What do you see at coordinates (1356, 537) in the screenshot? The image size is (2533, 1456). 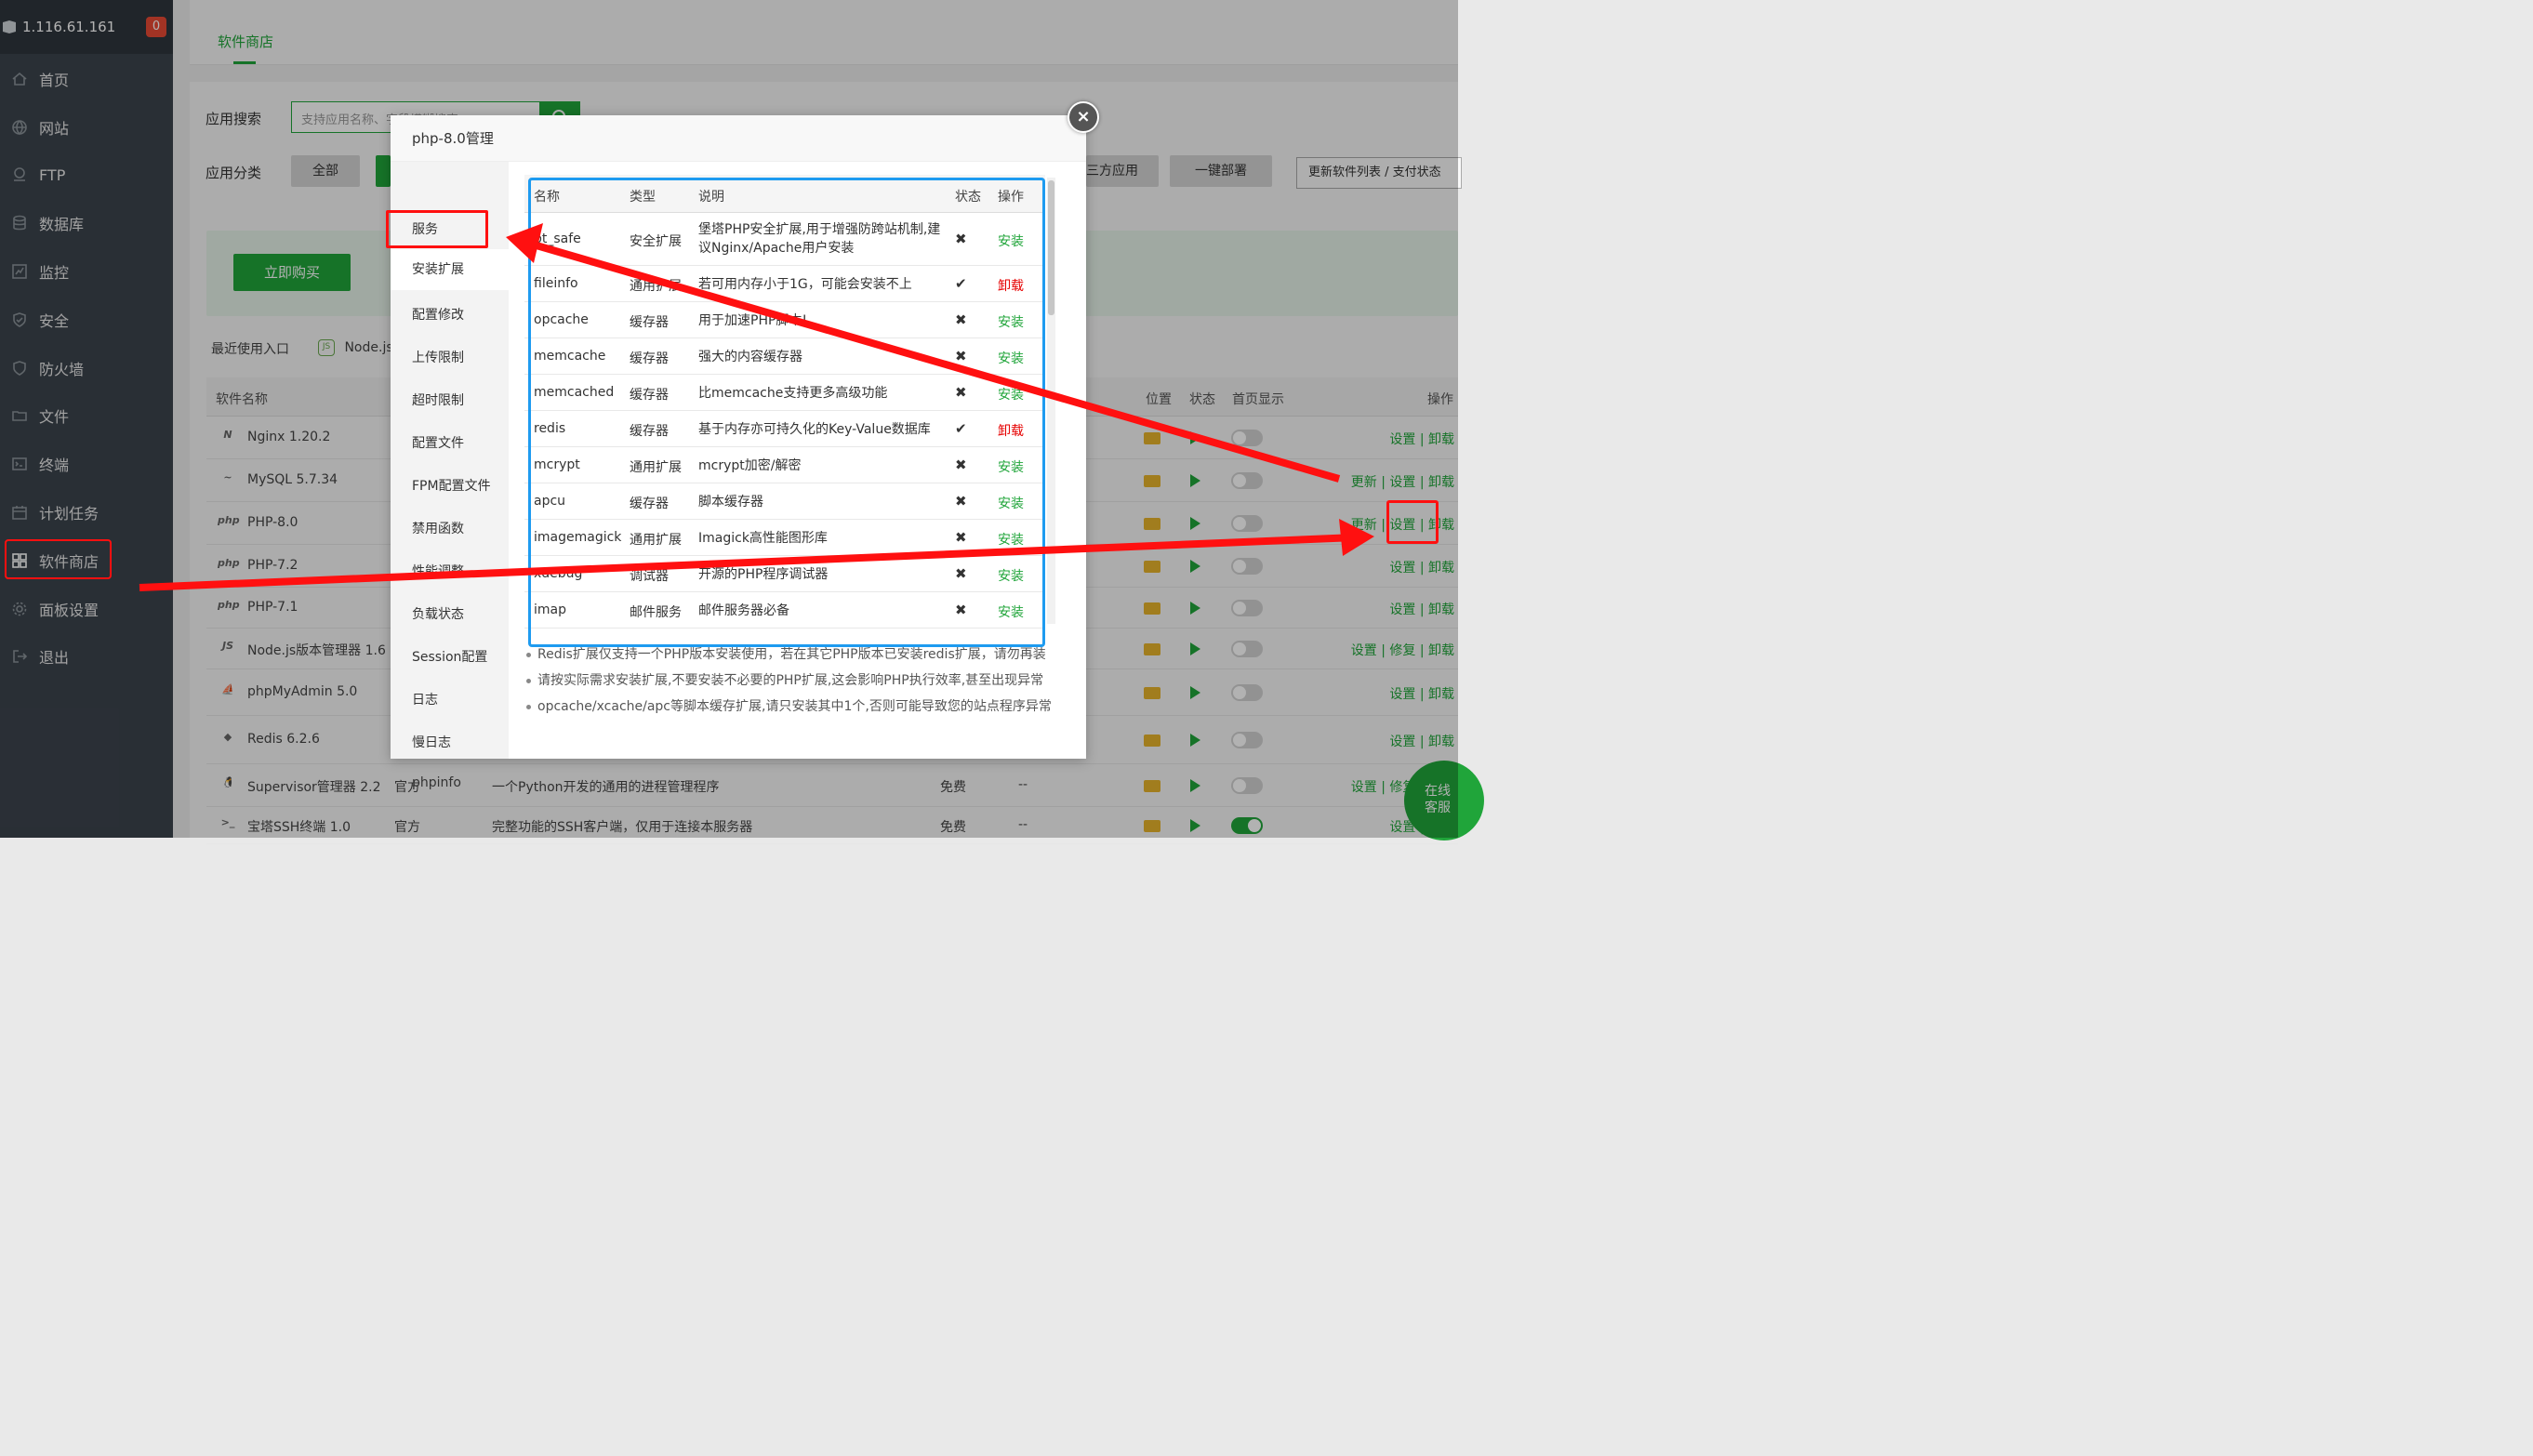 I see `arrow-head-settings` at bounding box center [1356, 537].